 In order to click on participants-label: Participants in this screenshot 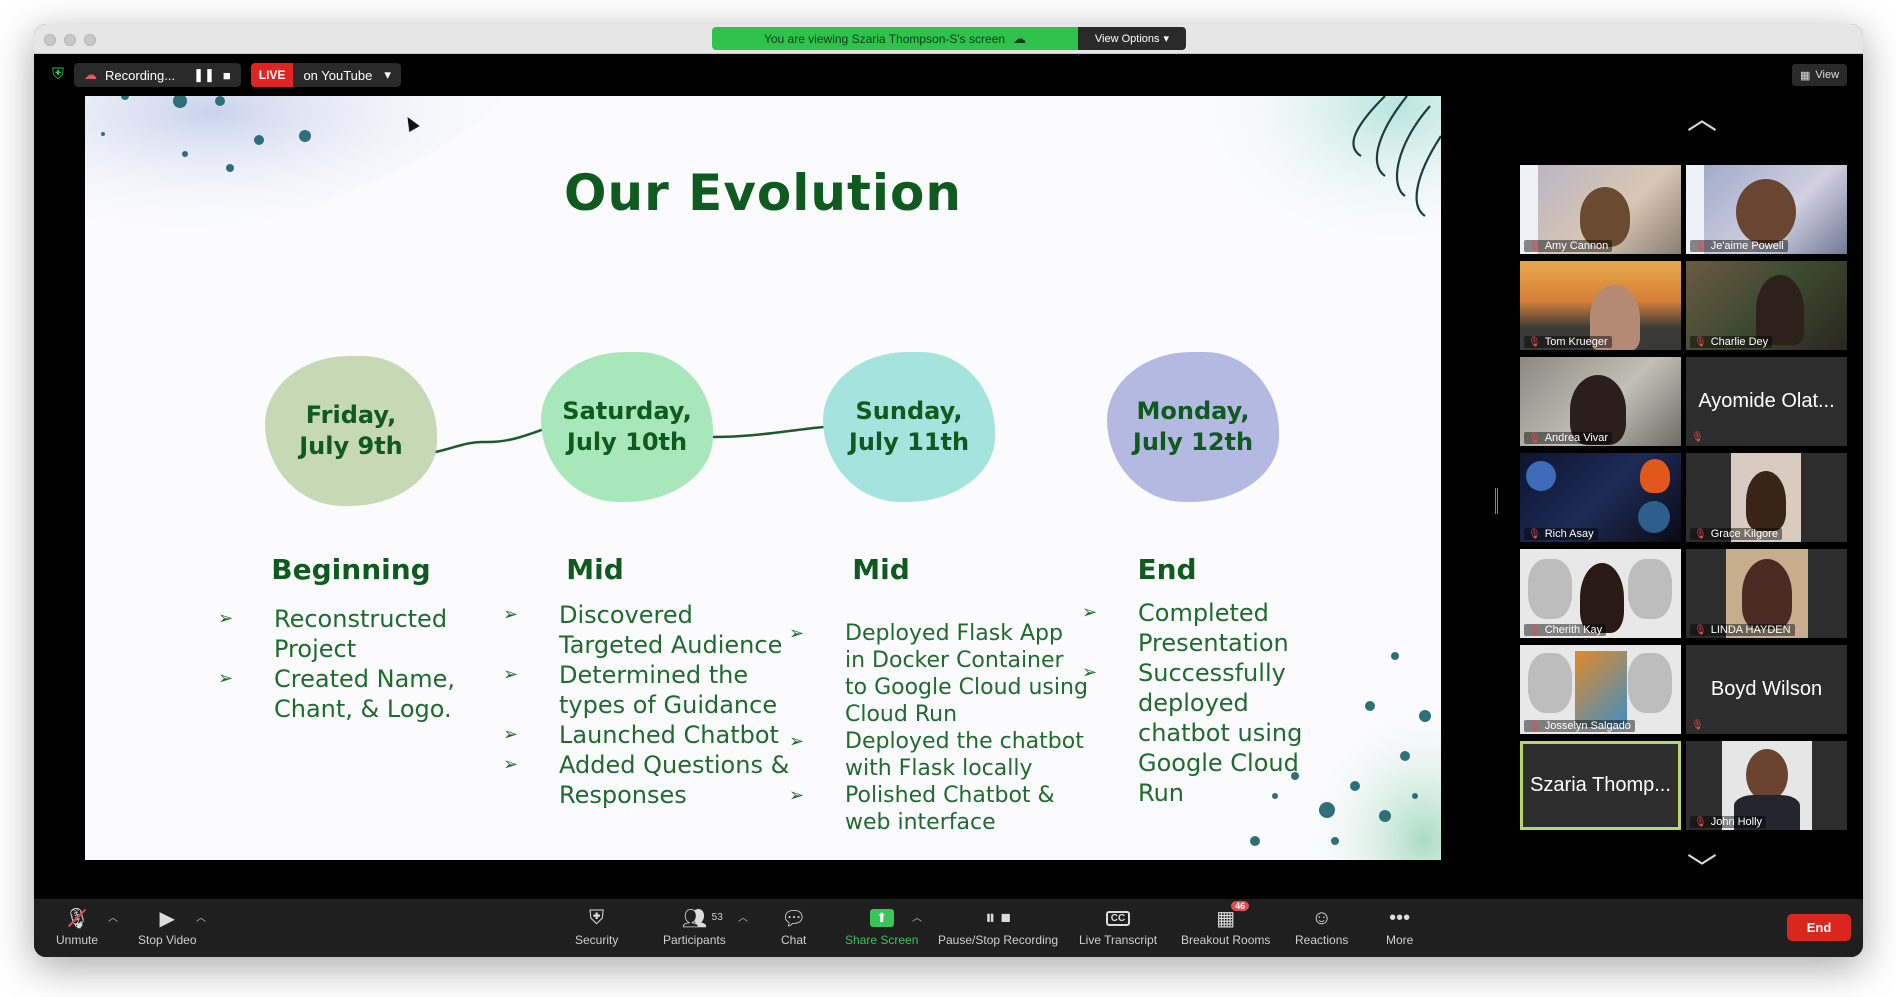, I will do `click(694, 940)`.